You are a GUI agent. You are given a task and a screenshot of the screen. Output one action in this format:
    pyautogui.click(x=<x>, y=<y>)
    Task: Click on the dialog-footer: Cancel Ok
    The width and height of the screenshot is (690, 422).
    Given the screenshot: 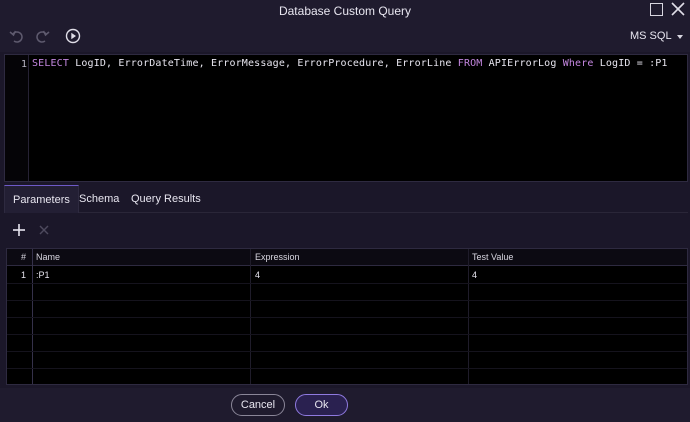 What is the action you would take?
    pyautogui.click(x=345, y=405)
    